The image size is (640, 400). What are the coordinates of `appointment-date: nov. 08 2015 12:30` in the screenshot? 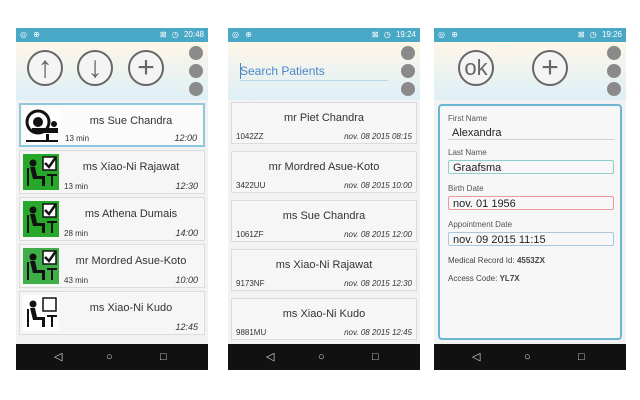 It's located at (378, 283).